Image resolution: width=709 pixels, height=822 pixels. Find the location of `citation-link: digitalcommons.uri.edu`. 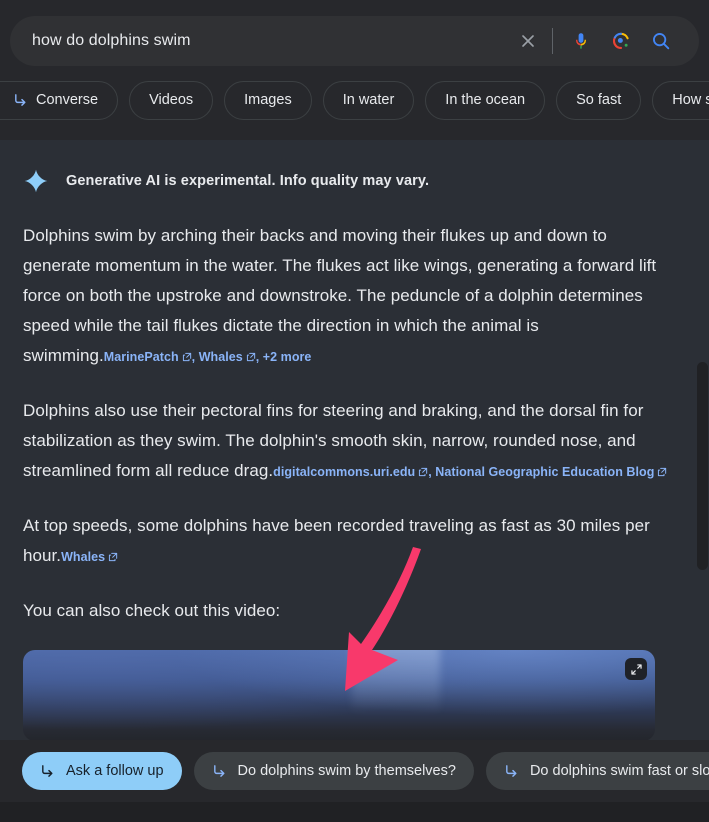

citation-link: digitalcommons.uri.edu is located at coordinates (350, 472).